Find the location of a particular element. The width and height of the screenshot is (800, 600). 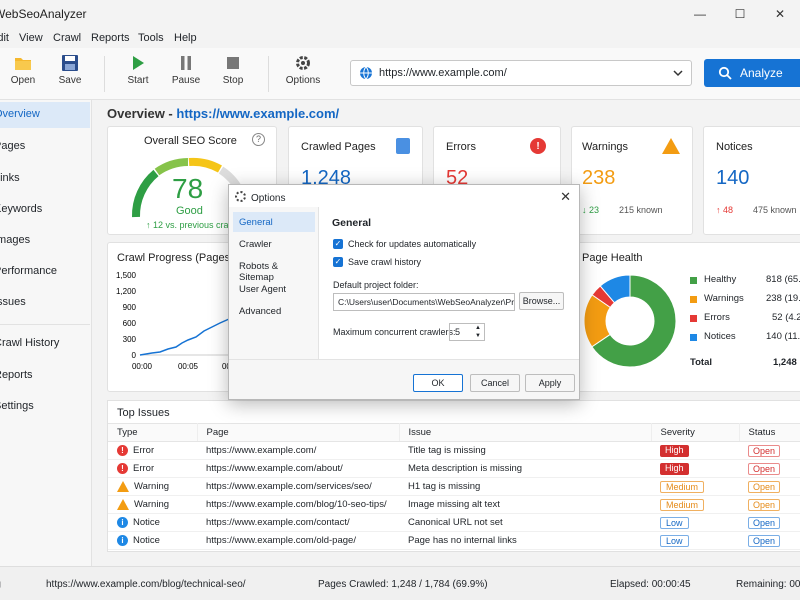

column-header-severity: Severity is located at coordinates (695, 432).